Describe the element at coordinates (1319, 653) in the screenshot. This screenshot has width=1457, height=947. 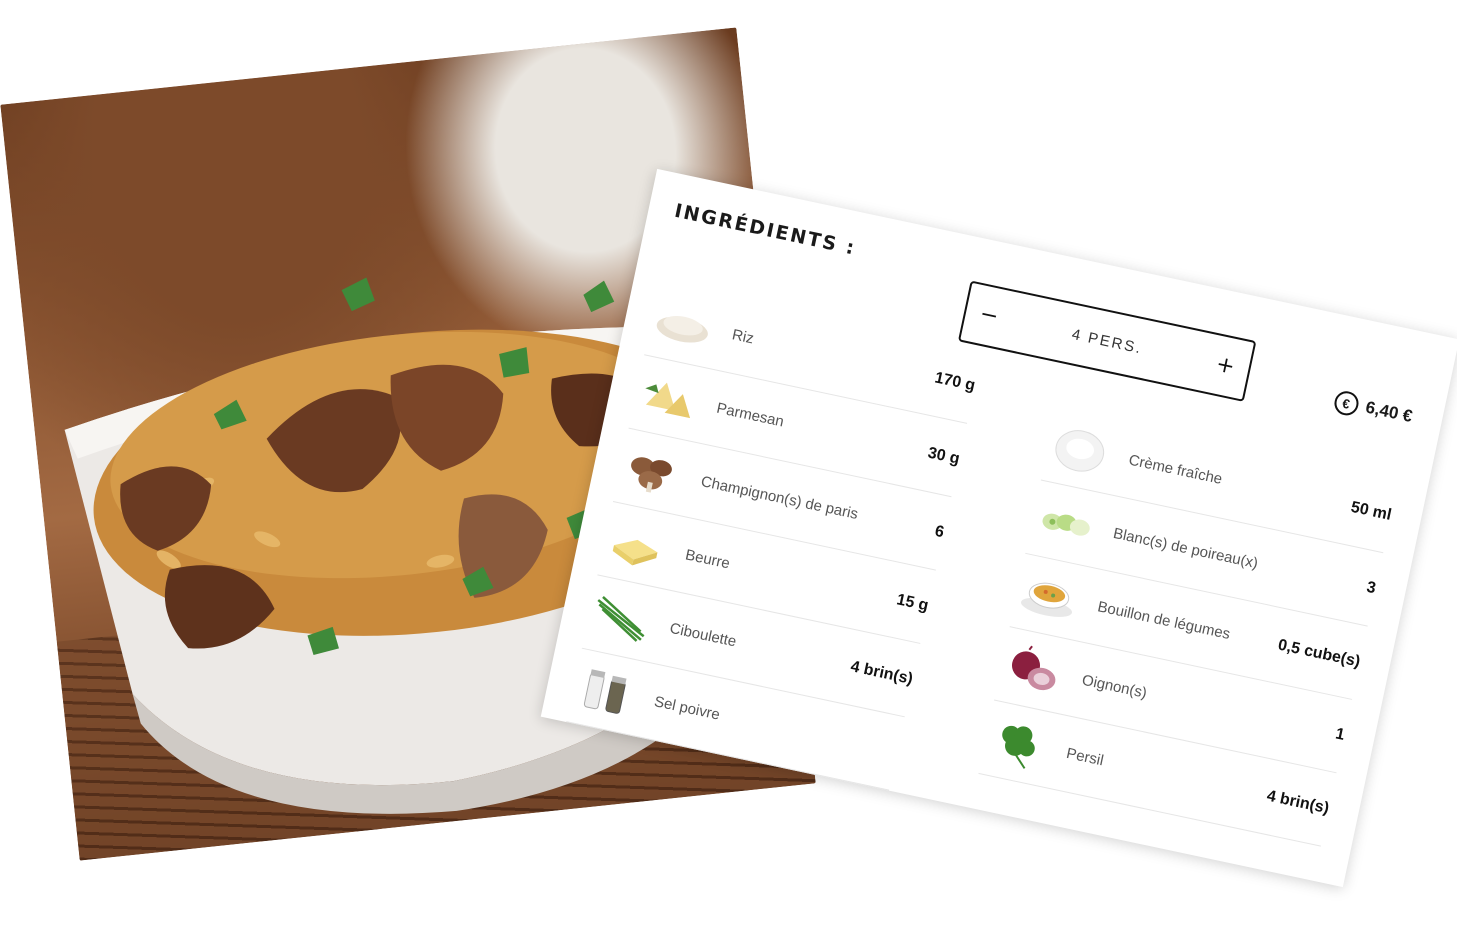
I see `ingredient-quantity: 0,5 cube(s)` at that location.